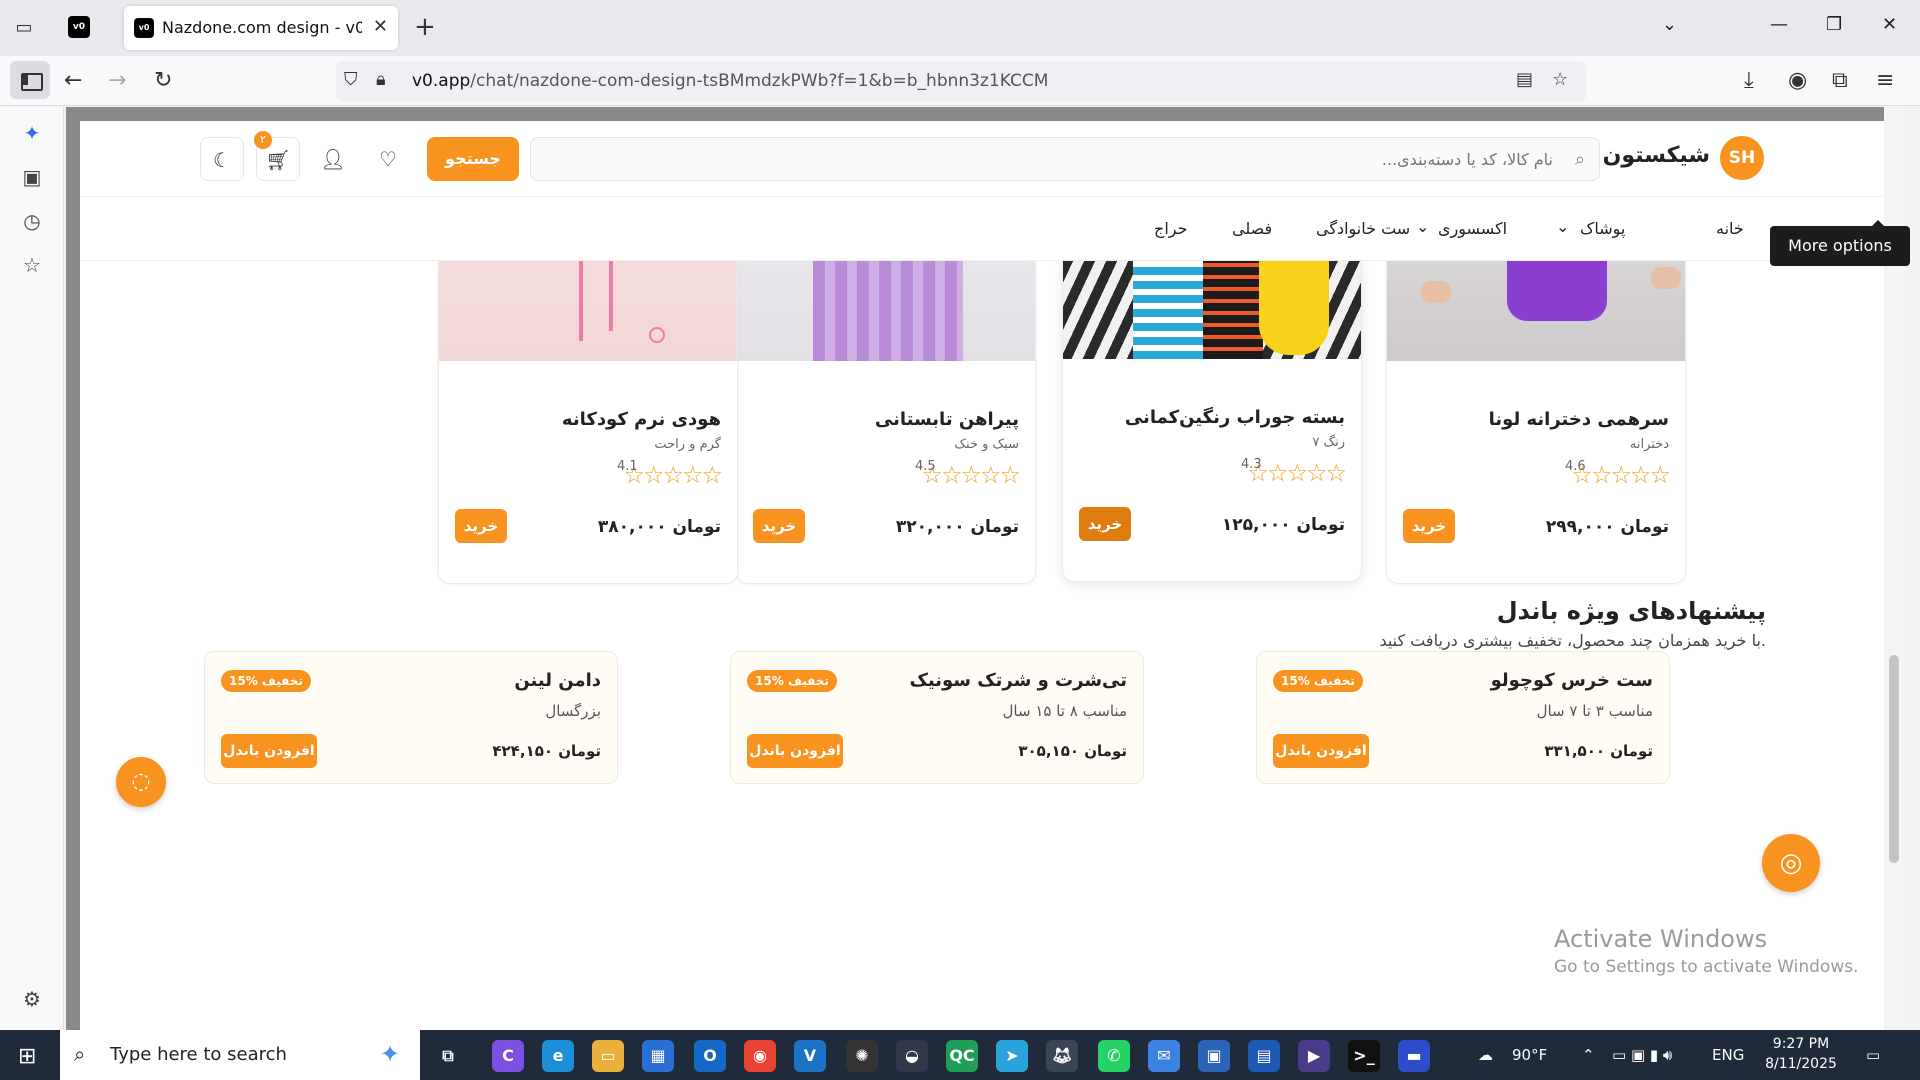 The width and height of the screenshot is (1920, 1080). I want to click on menu-icon: ≡, so click(1885, 81).